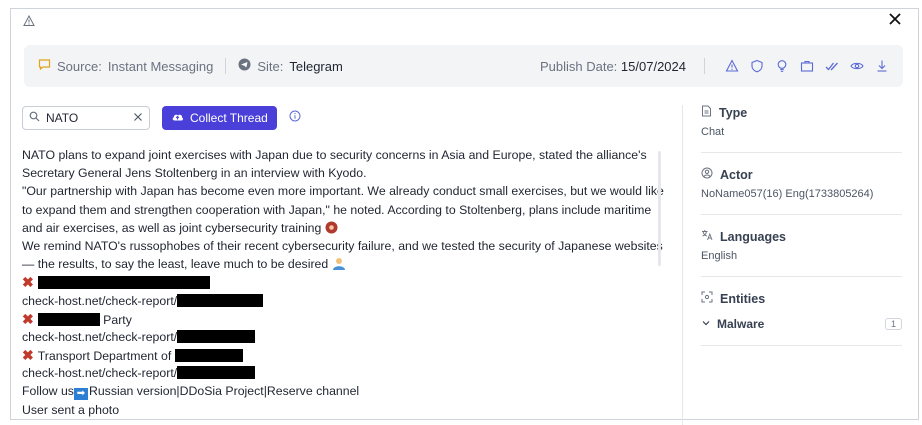 The height and width of the screenshot is (425, 922). What do you see at coordinates (732, 66) in the screenshot?
I see `alert-icon` at bounding box center [732, 66].